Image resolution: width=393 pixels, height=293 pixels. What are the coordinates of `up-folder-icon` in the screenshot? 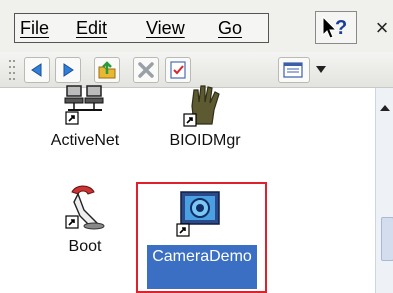 It's located at (107, 70).